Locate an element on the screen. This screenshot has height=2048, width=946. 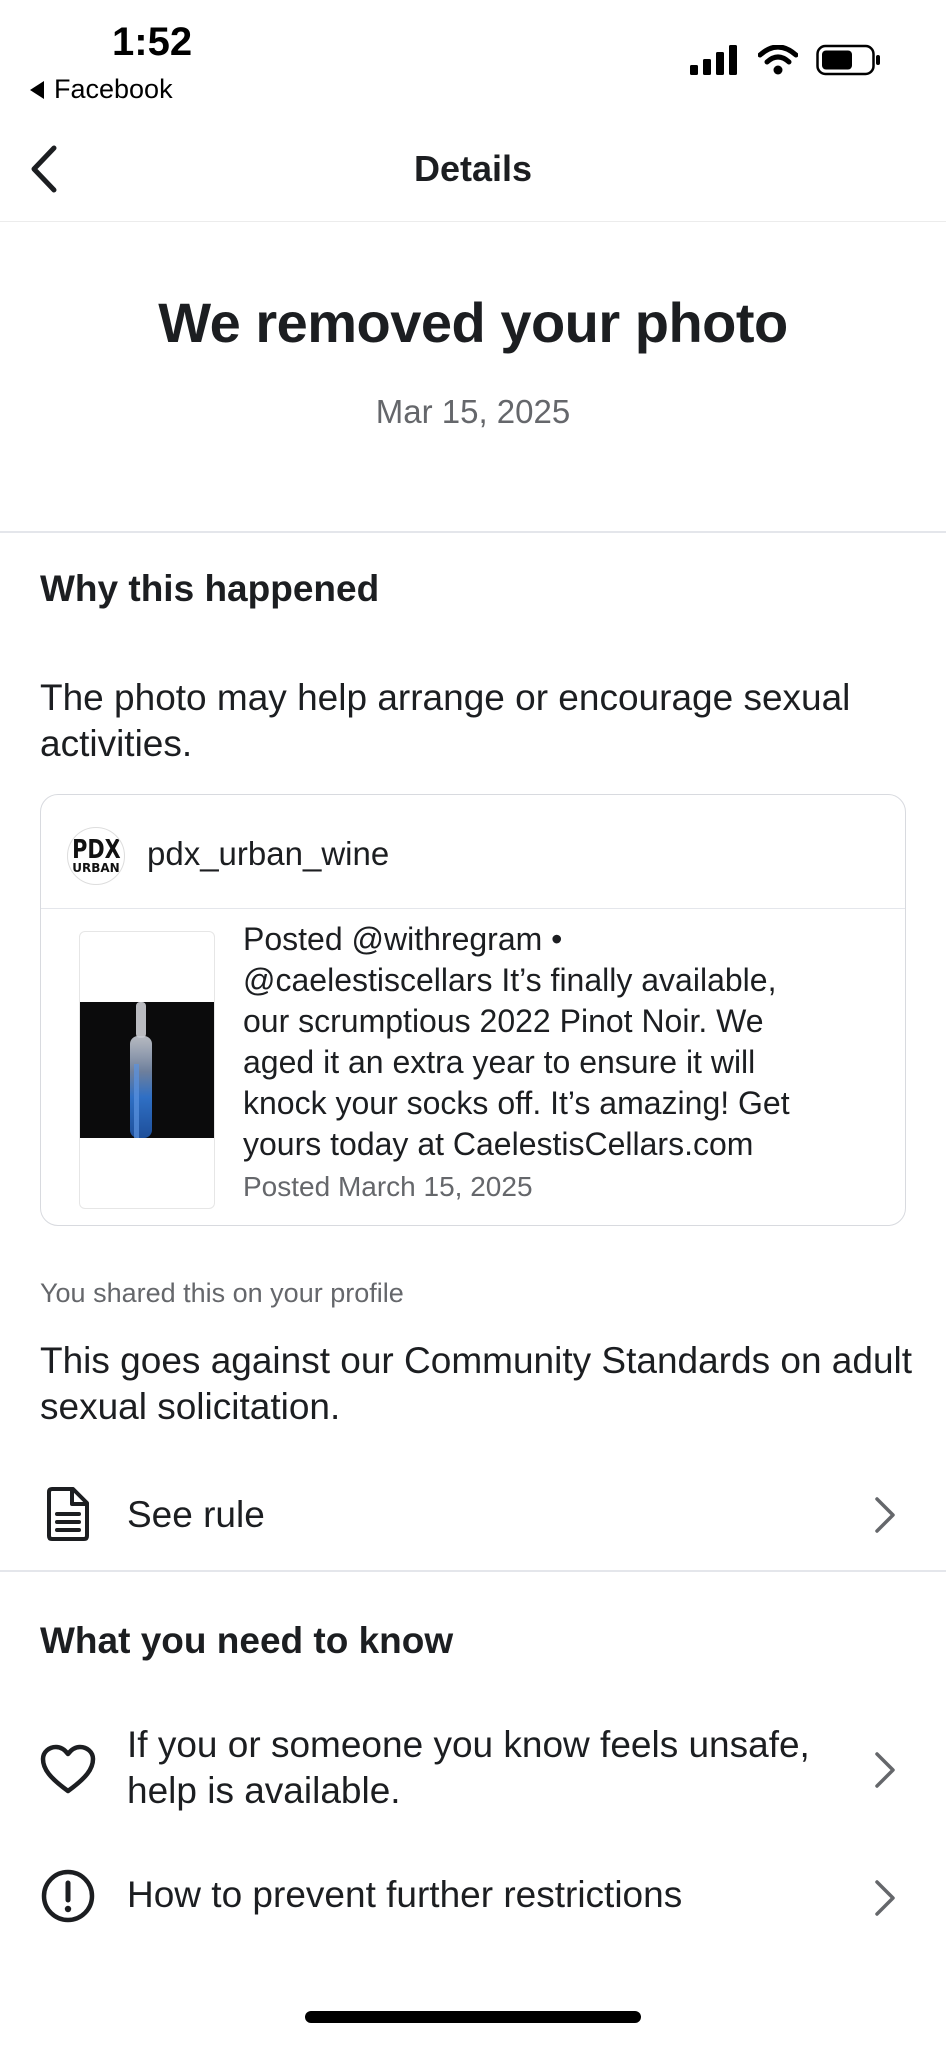
status-icons is located at coordinates (786, 60).